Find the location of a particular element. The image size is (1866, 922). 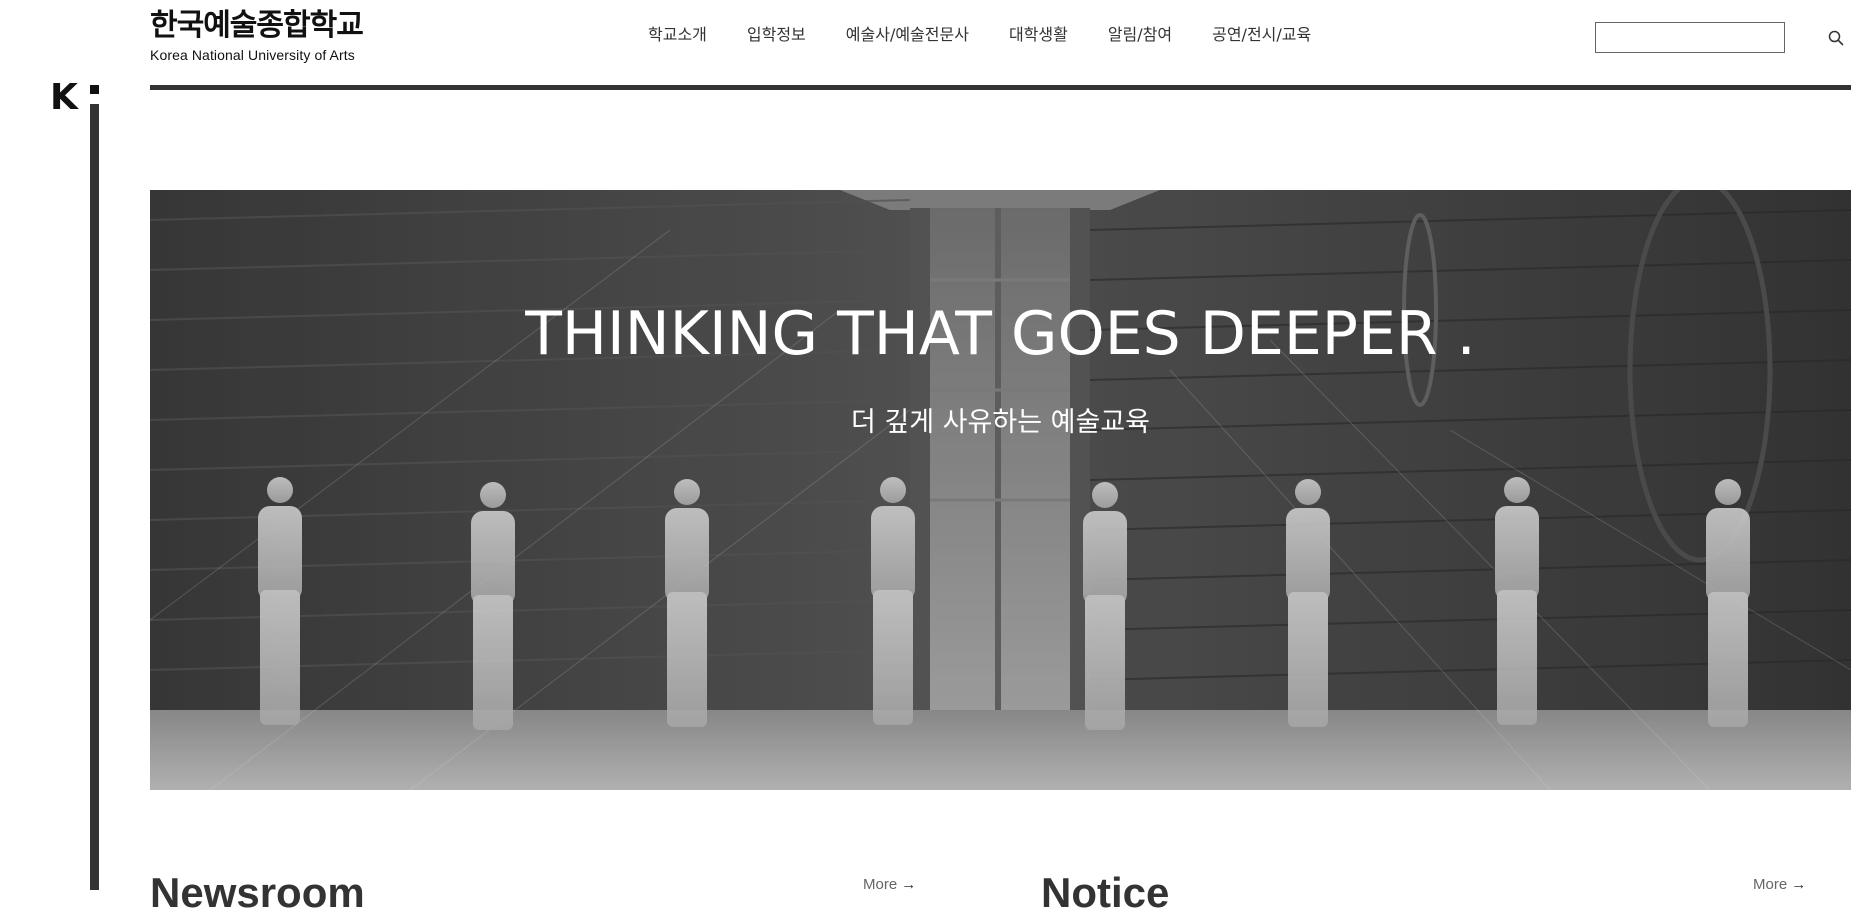

newsroom-more-label: More is located at coordinates (880, 884).